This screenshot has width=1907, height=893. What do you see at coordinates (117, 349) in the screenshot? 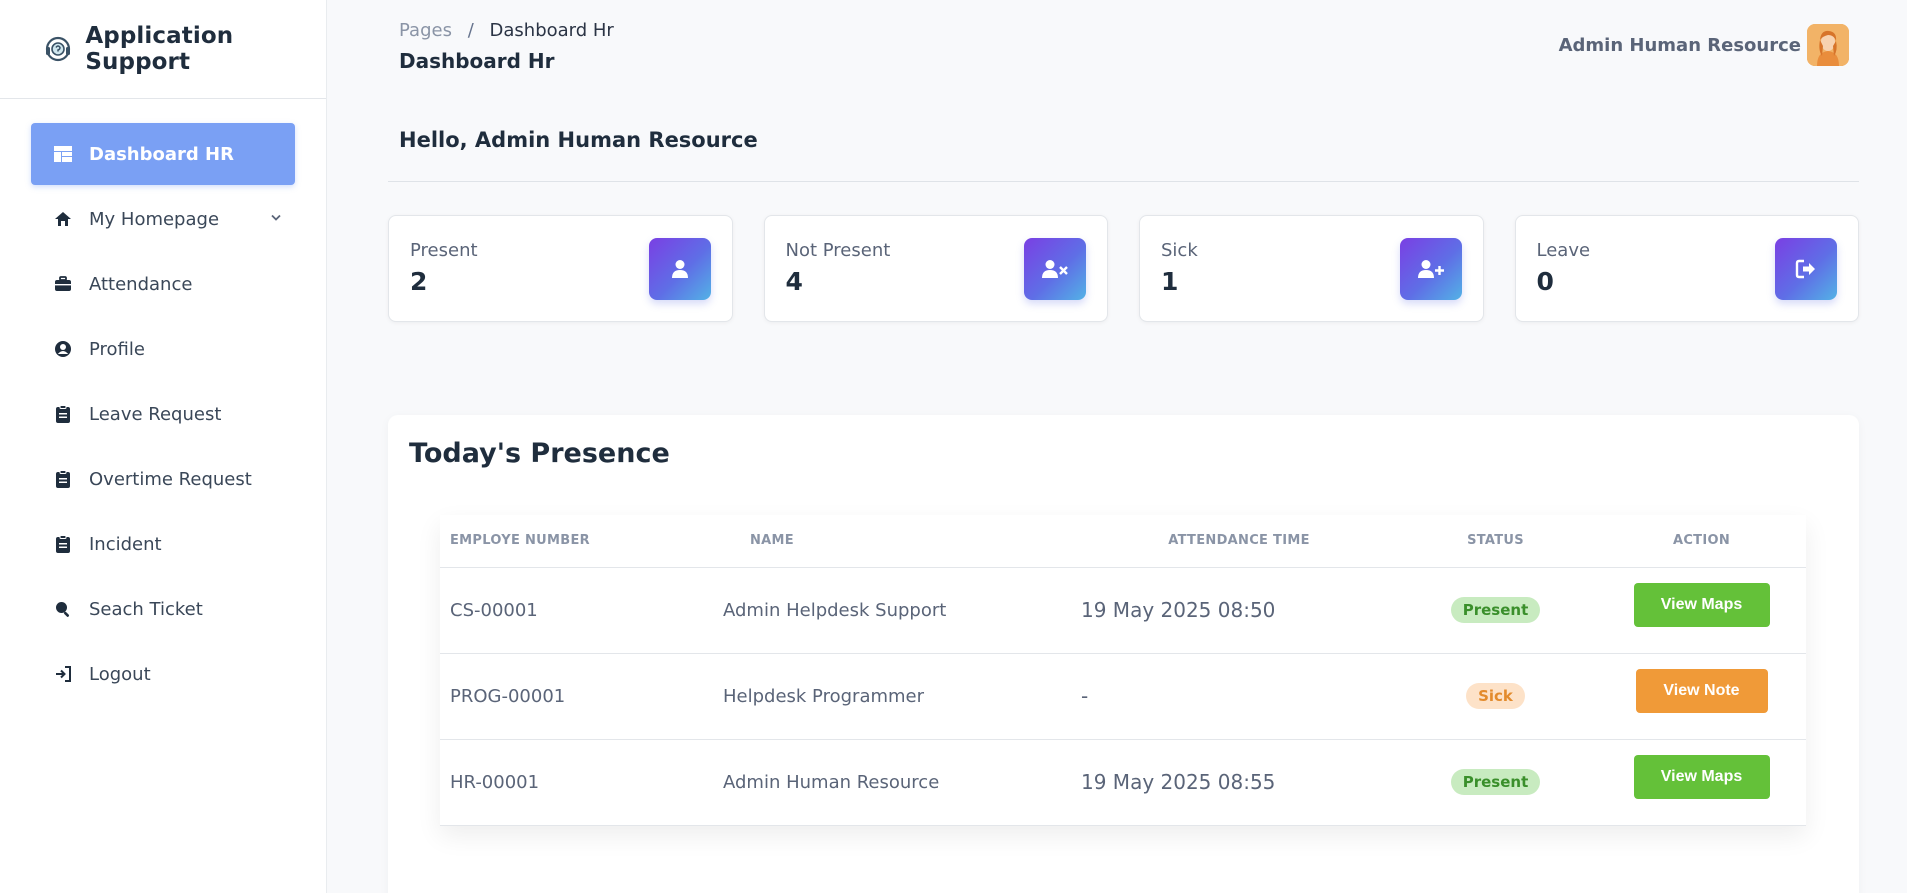
I see `sidebar-item-label: Profile` at bounding box center [117, 349].